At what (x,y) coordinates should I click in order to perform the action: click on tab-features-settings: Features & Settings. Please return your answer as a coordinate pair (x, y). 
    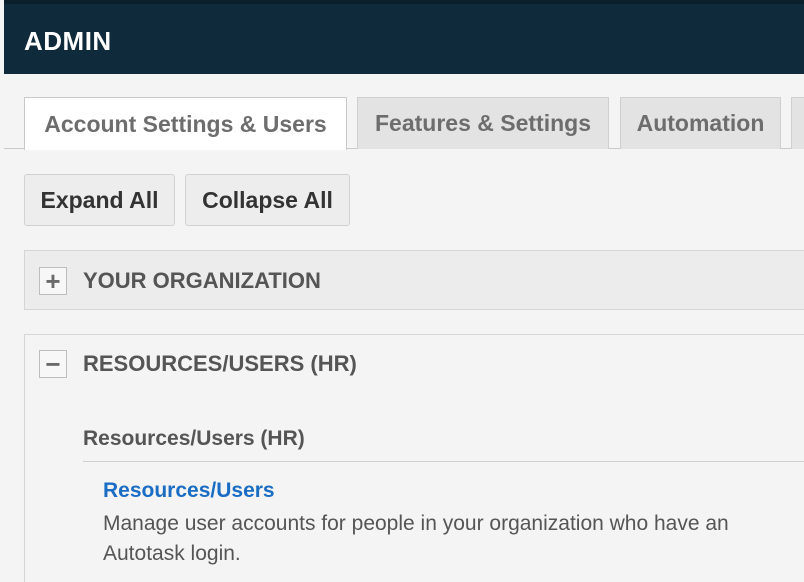
    Looking at the image, I should click on (483, 123).